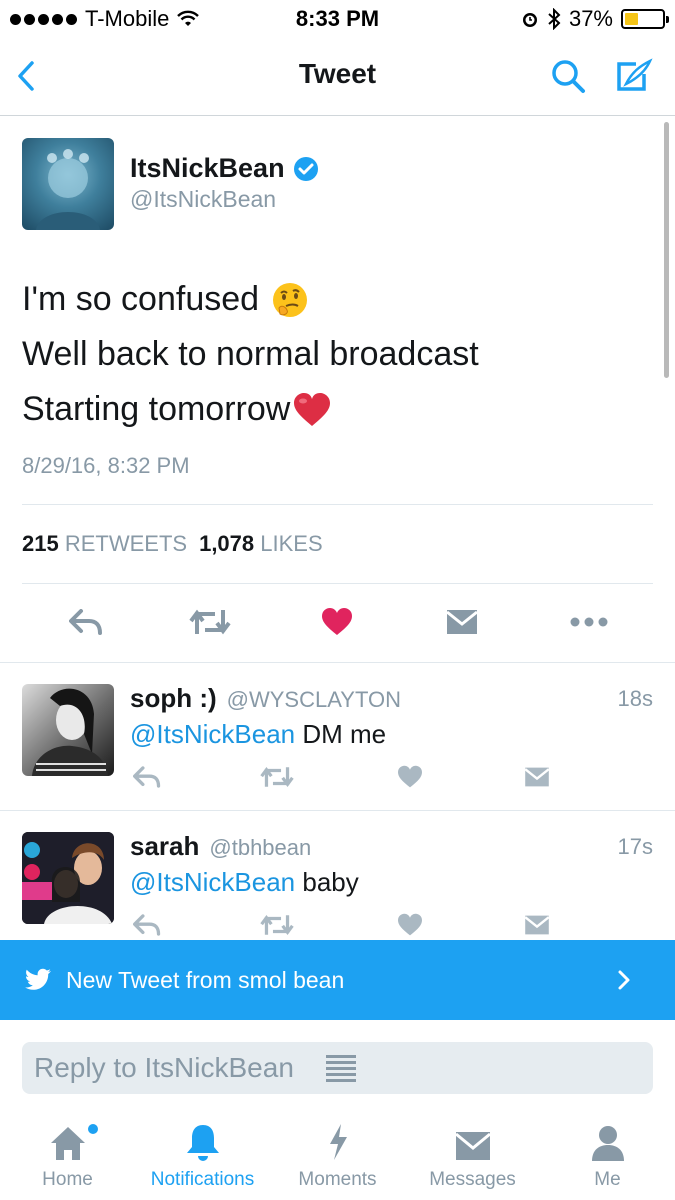 The height and width of the screenshot is (1200, 675). I want to click on tweet-actions, so click(337, 622).